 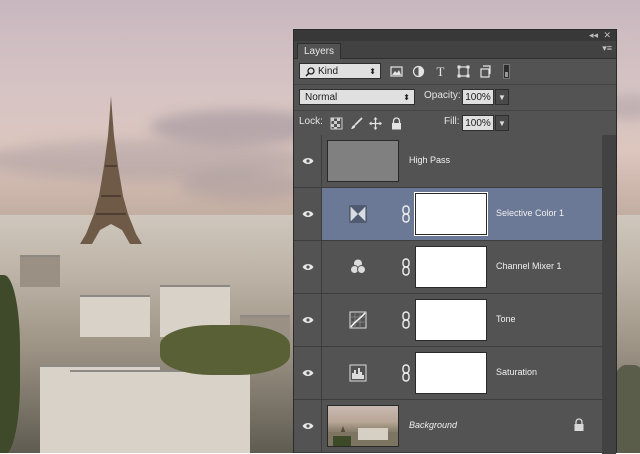 What do you see at coordinates (357, 97) in the screenshot?
I see `blend-mode-select: Normal ⬍` at bounding box center [357, 97].